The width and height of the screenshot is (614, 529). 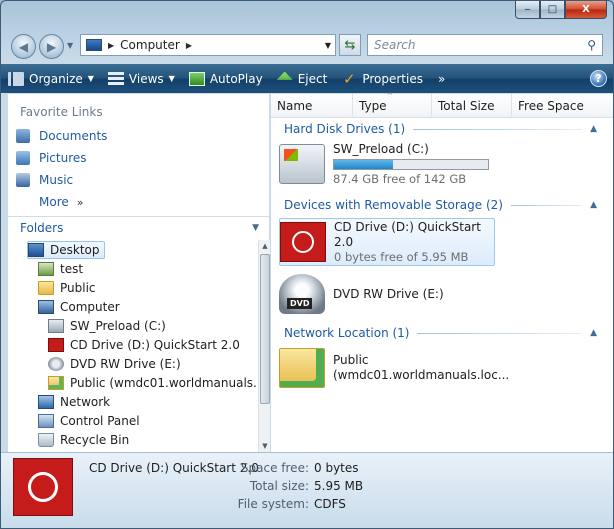 I want to click on tree-item-e-drive: DVD RW Drive (E:), so click(x=114, y=364).